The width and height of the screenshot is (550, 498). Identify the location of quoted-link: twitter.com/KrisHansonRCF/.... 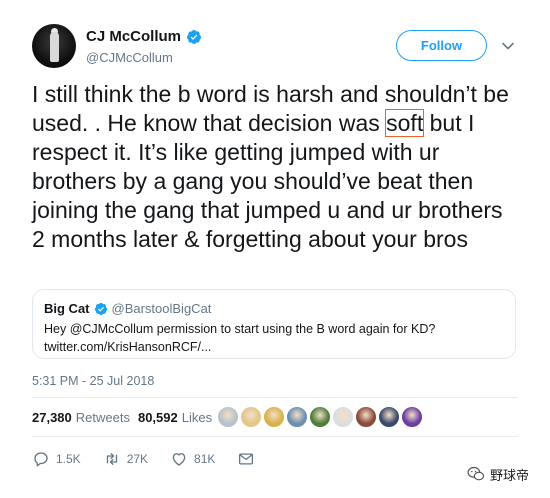
(274, 347).